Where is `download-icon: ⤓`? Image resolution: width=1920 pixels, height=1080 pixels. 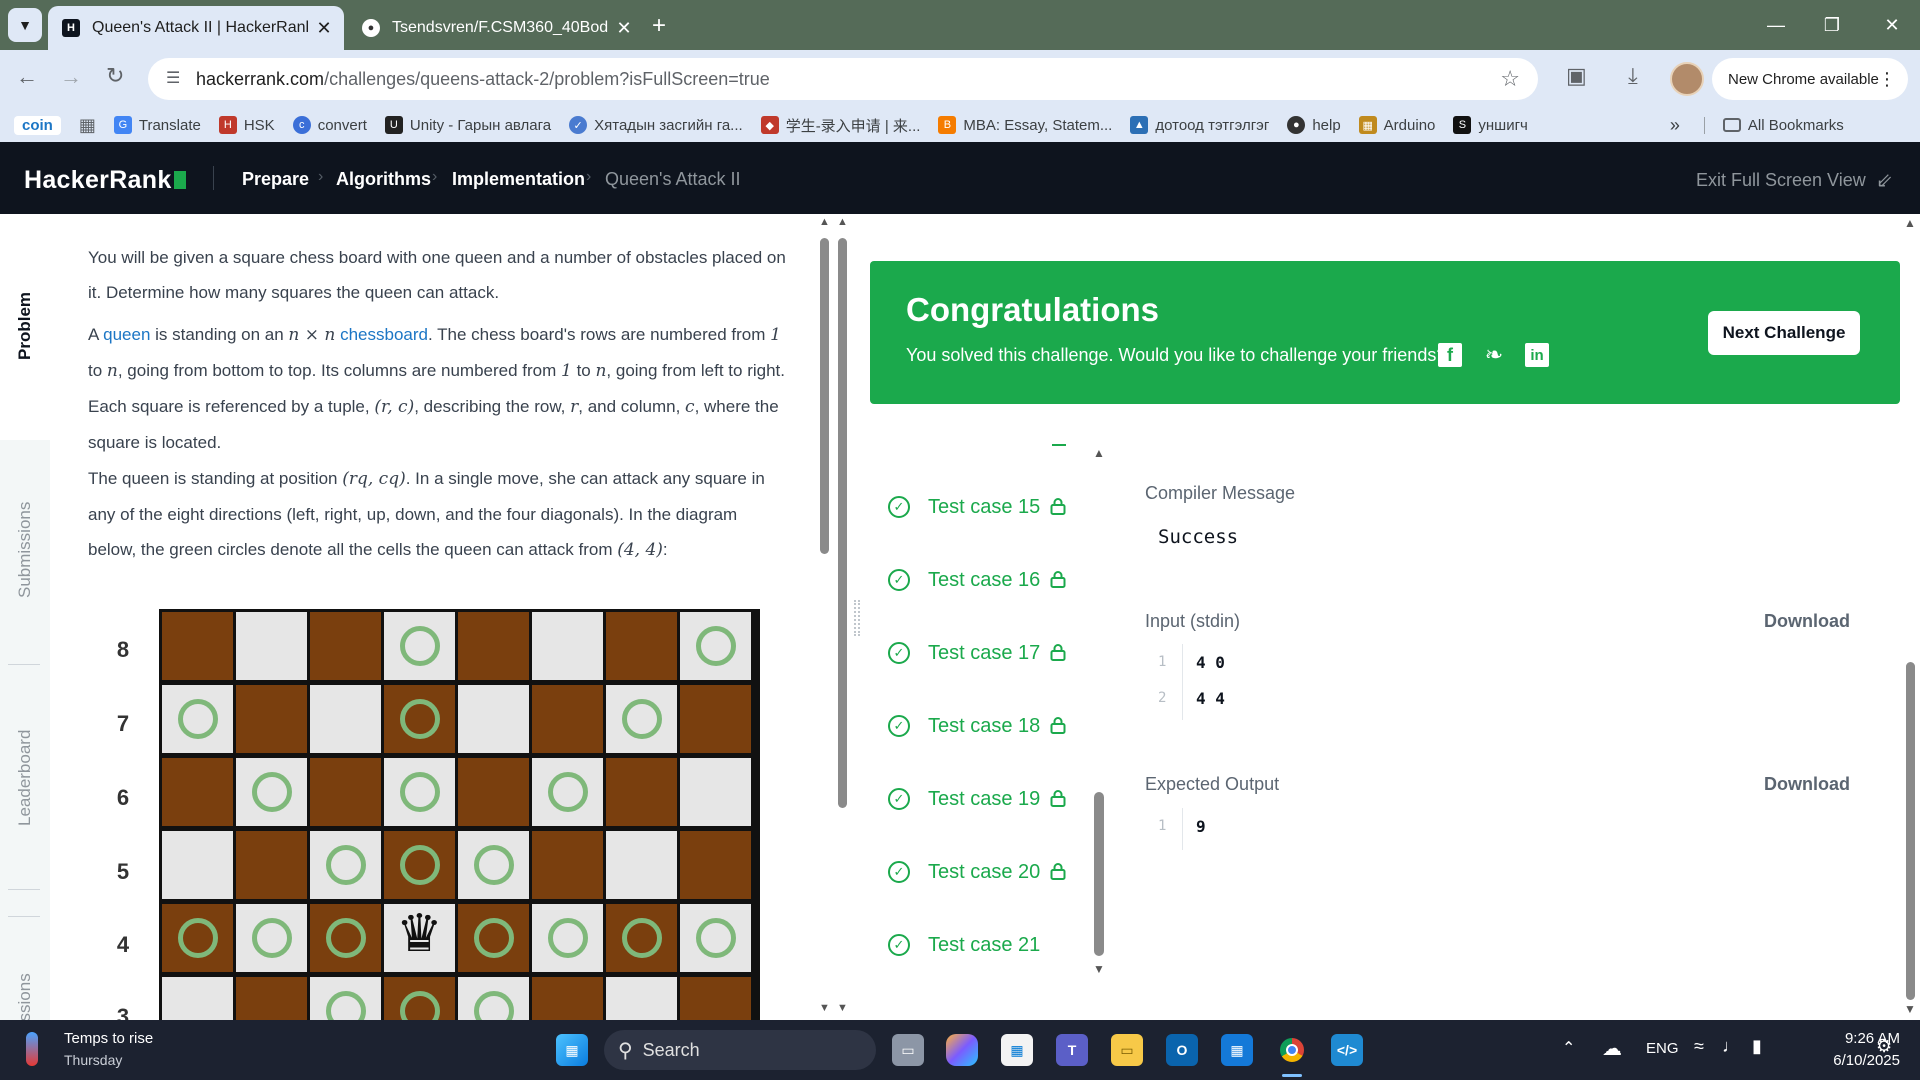 download-icon: ⤓ is located at coordinates (1633, 76).